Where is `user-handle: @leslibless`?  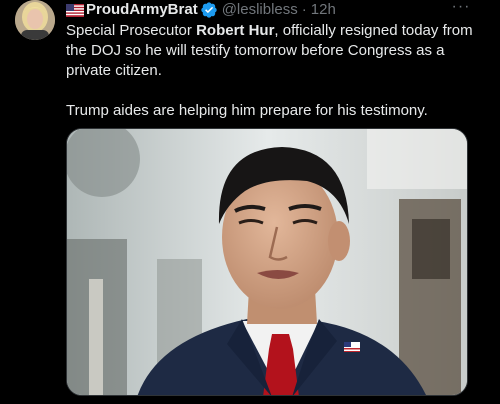 user-handle: @leslibless is located at coordinates (260, 10).